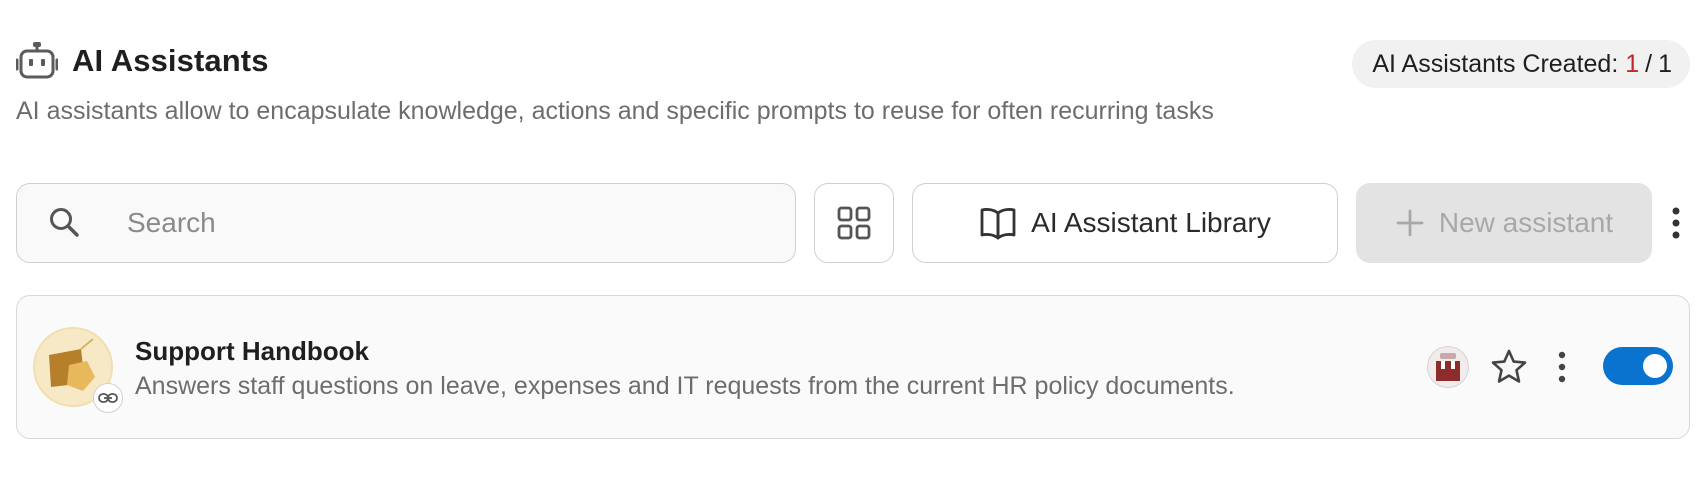 The image size is (1706, 478). What do you see at coordinates (1410, 223) in the screenshot?
I see `plus-icon` at bounding box center [1410, 223].